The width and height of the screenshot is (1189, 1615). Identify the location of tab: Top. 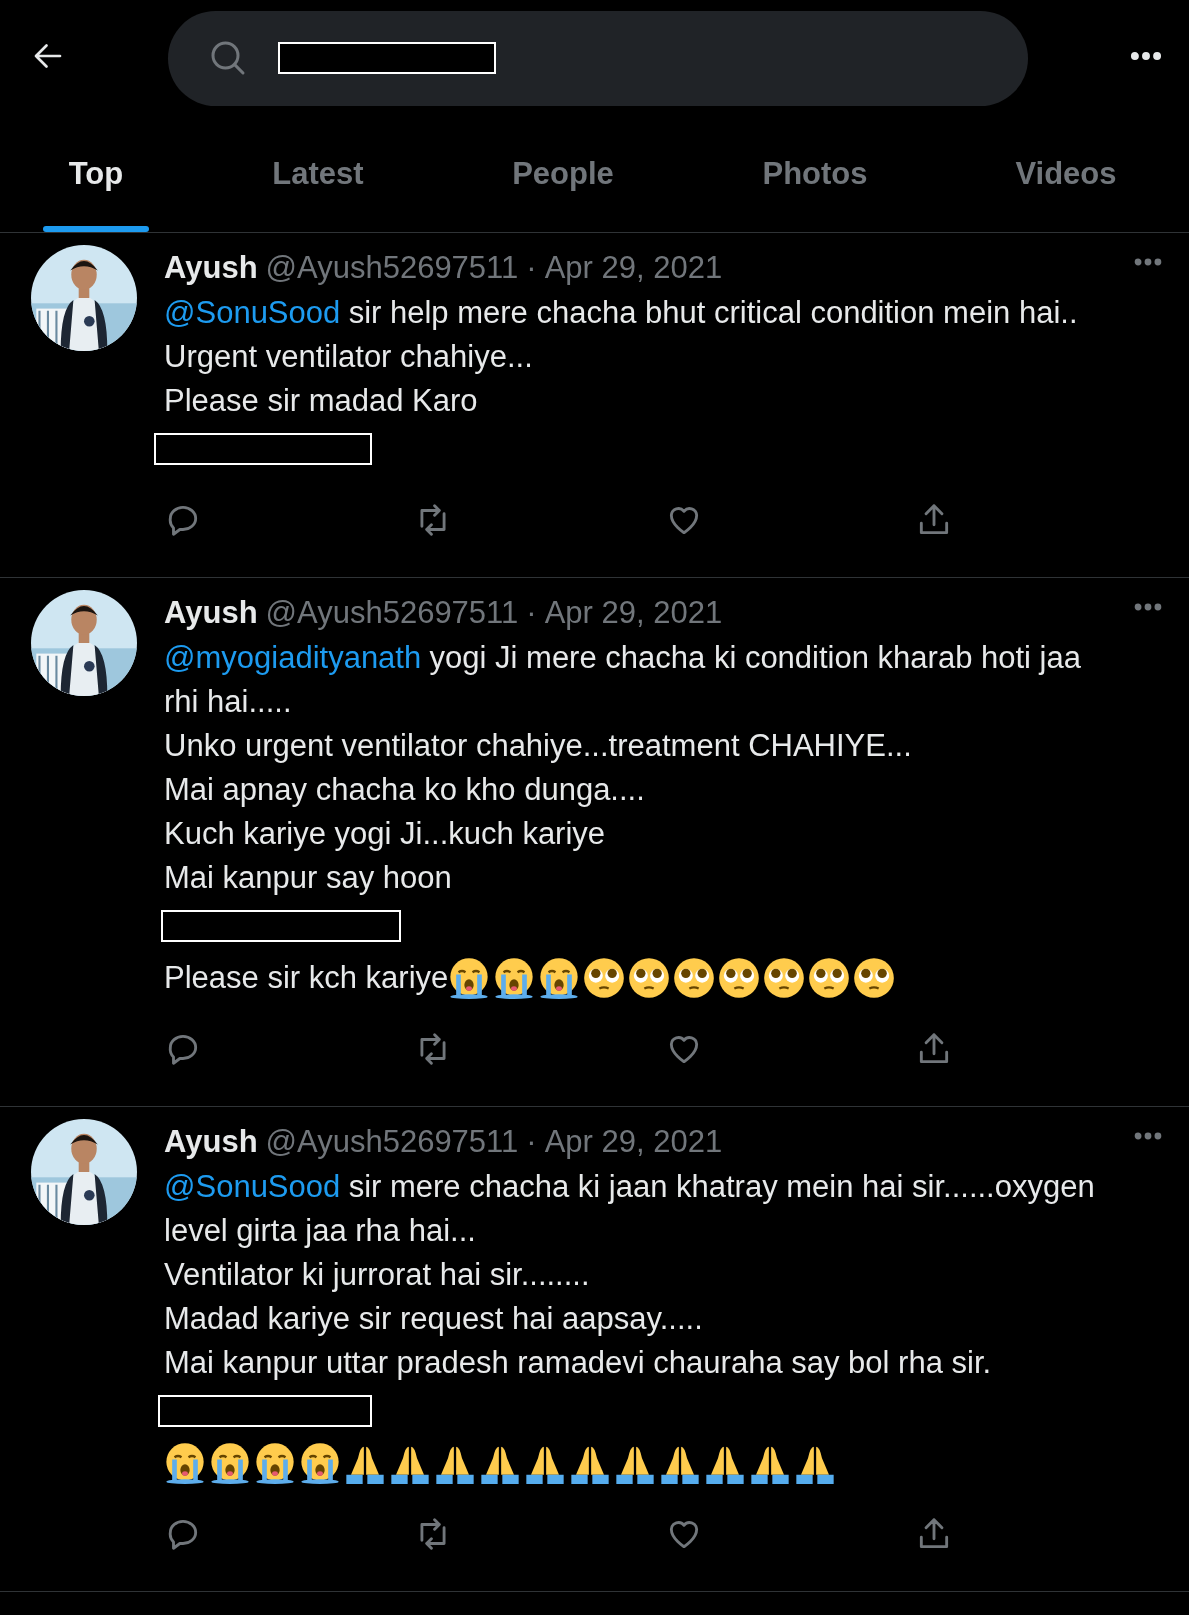
(96, 174).